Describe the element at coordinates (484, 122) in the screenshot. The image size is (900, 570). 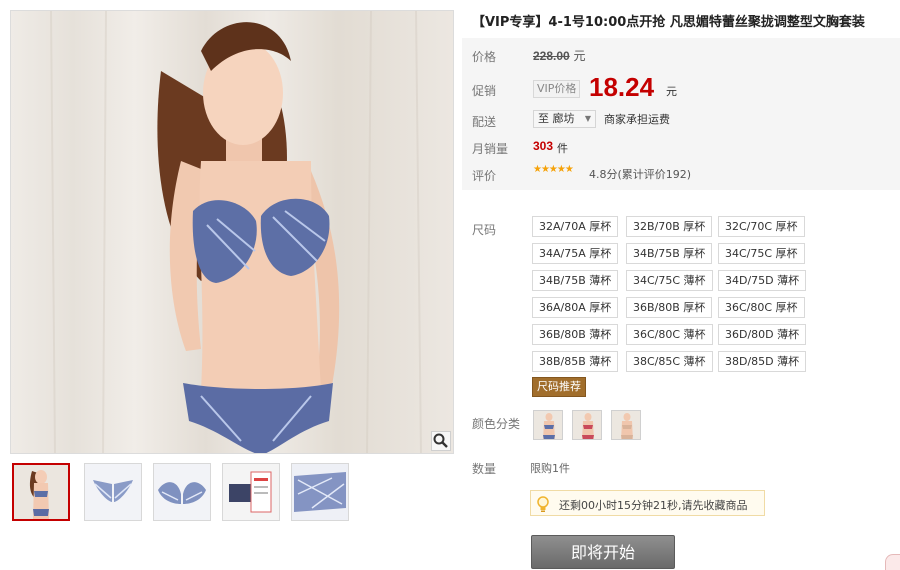
I see `shipping-label: 配送` at that location.